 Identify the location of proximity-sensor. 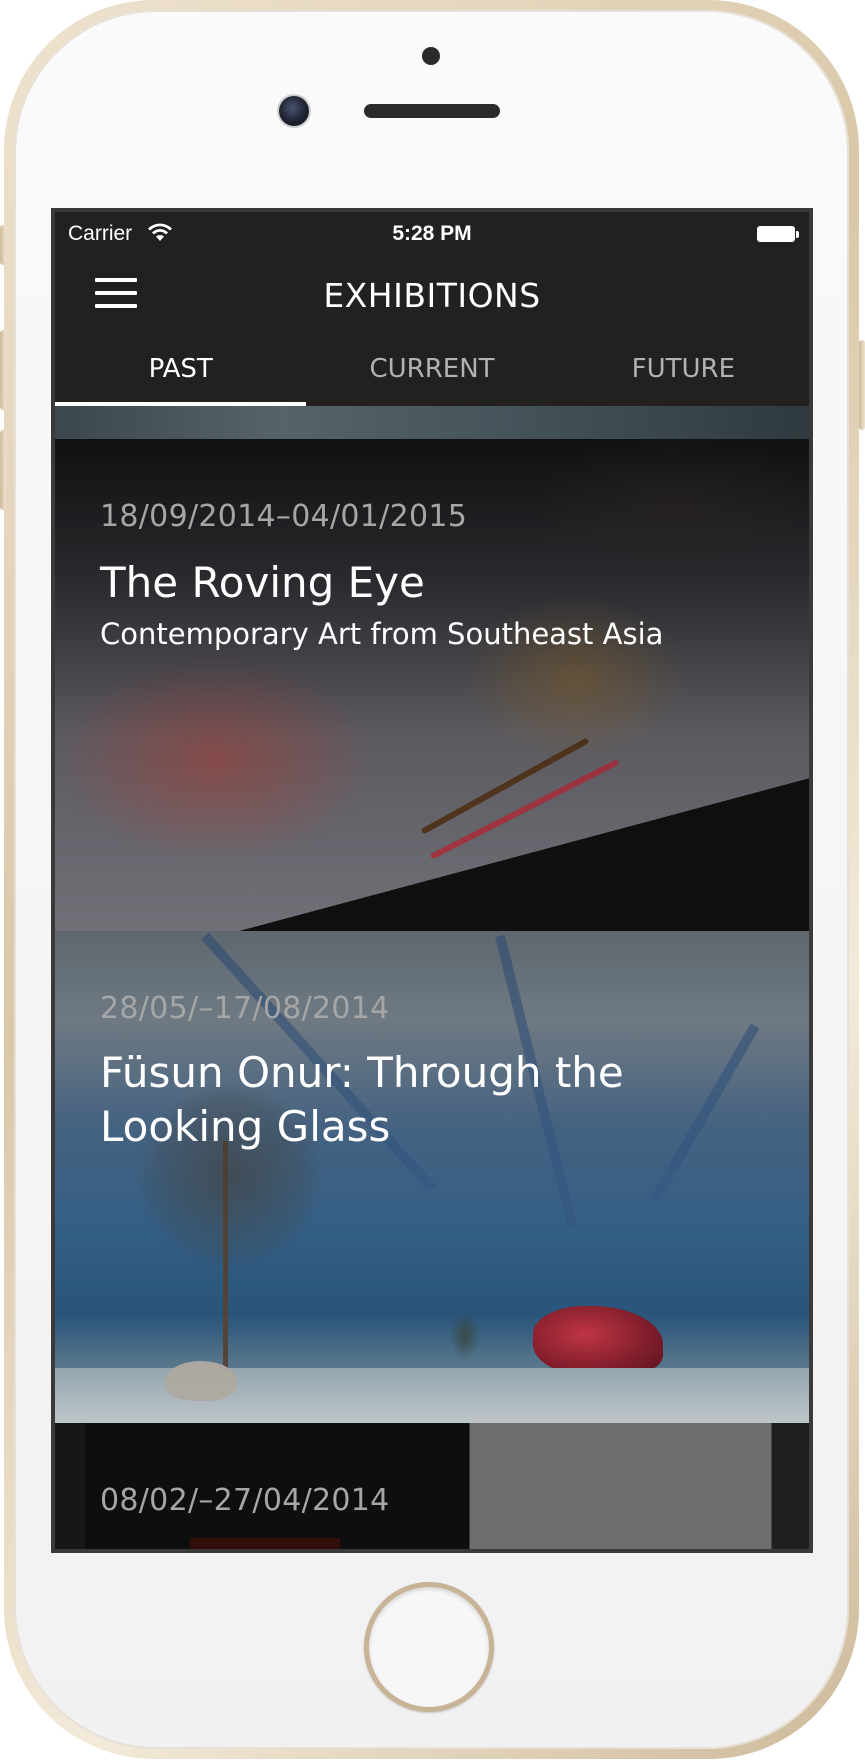
(431, 56).